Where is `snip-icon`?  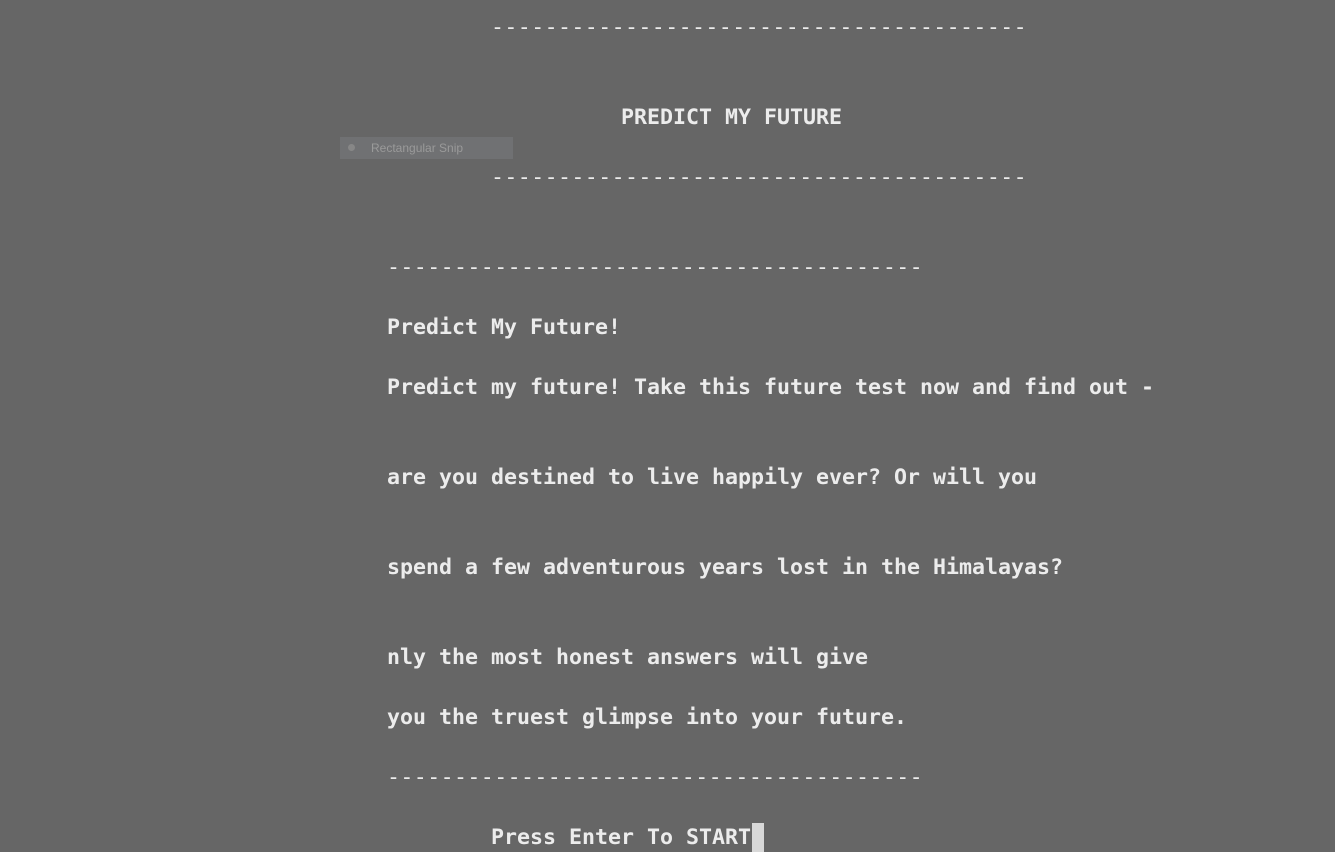
snip-icon is located at coordinates (351, 147).